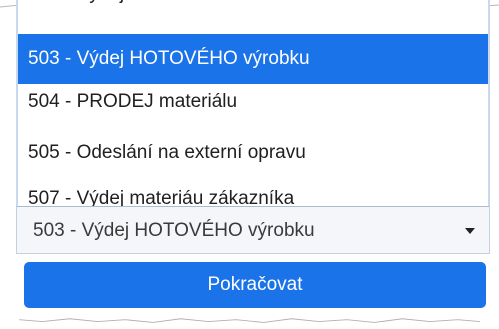 This screenshot has height=329, width=499. What do you see at coordinates (253, 59) in the screenshot?
I see `option-503-selected: 503 - Výdej HOTOVÉHO výrobku` at bounding box center [253, 59].